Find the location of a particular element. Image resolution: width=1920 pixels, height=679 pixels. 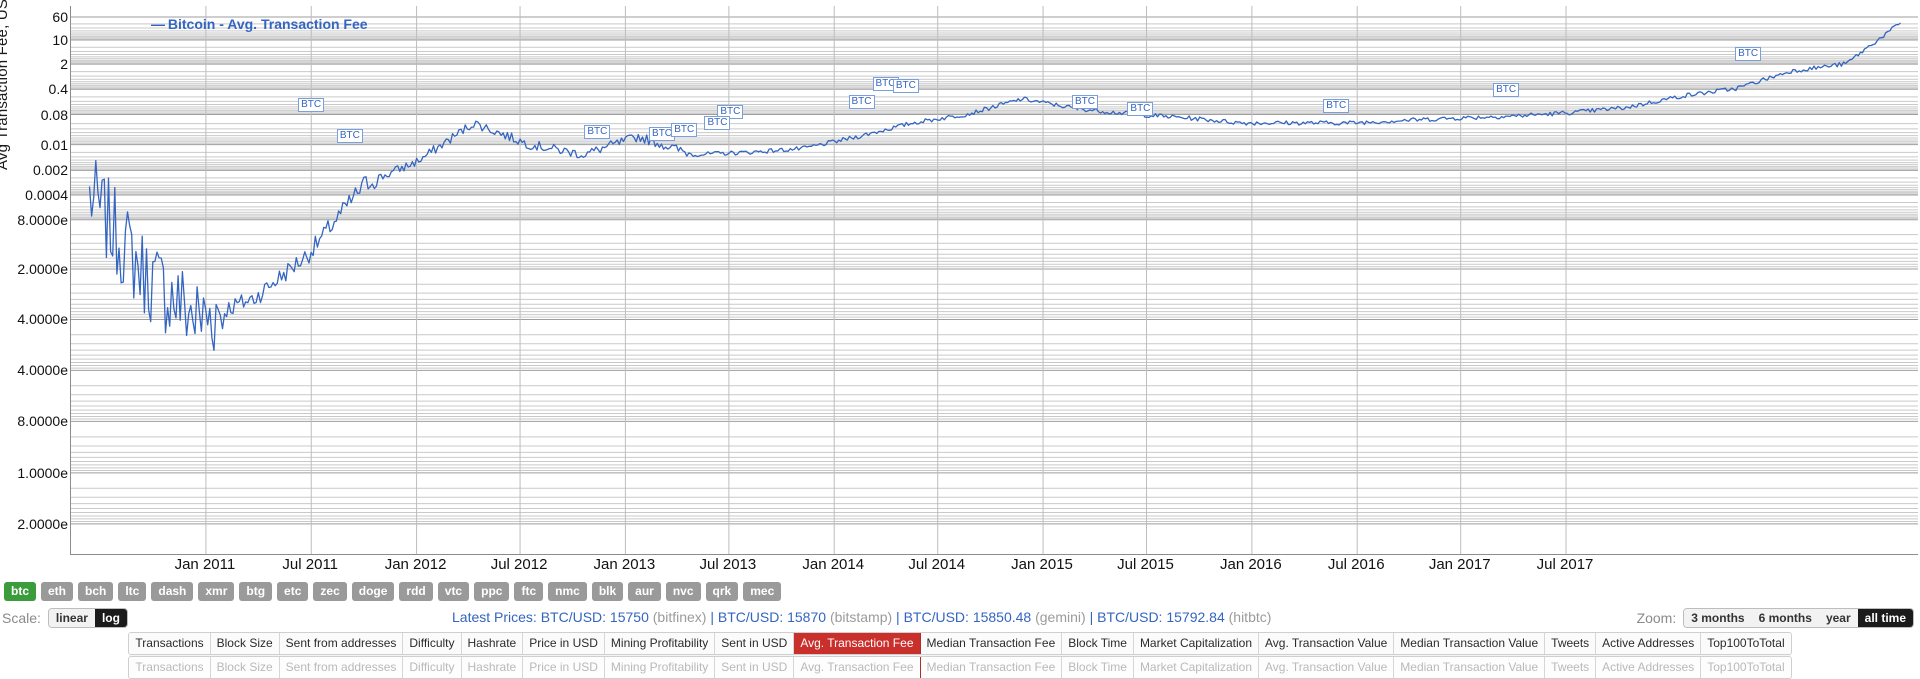

scale-control: Scale: linear log is located at coordinates (65, 618).